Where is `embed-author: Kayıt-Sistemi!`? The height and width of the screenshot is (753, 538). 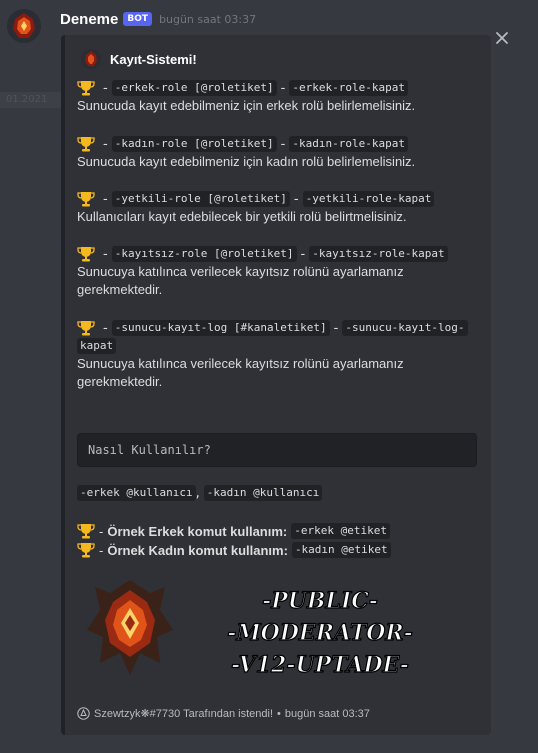 embed-author: Kayıt-Sistemi! is located at coordinates (139, 59).